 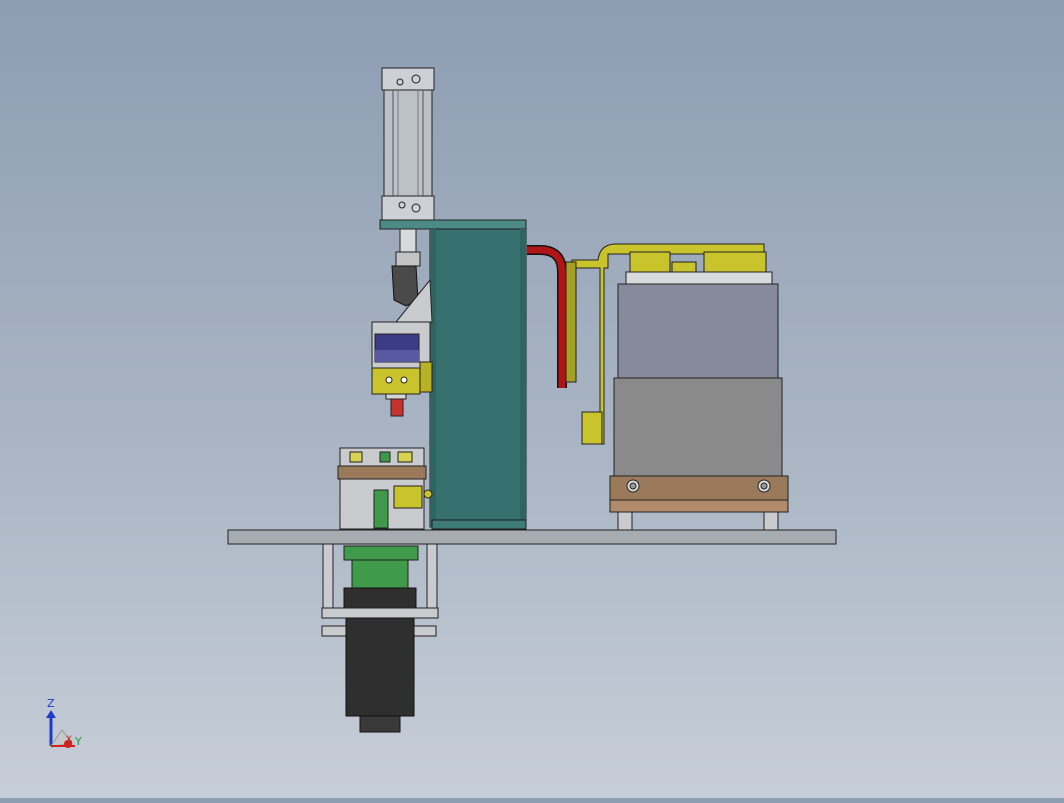 What do you see at coordinates (453, 224) in the screenshot?
I see `top-mounting-bar` at bounding box center [453, 224].